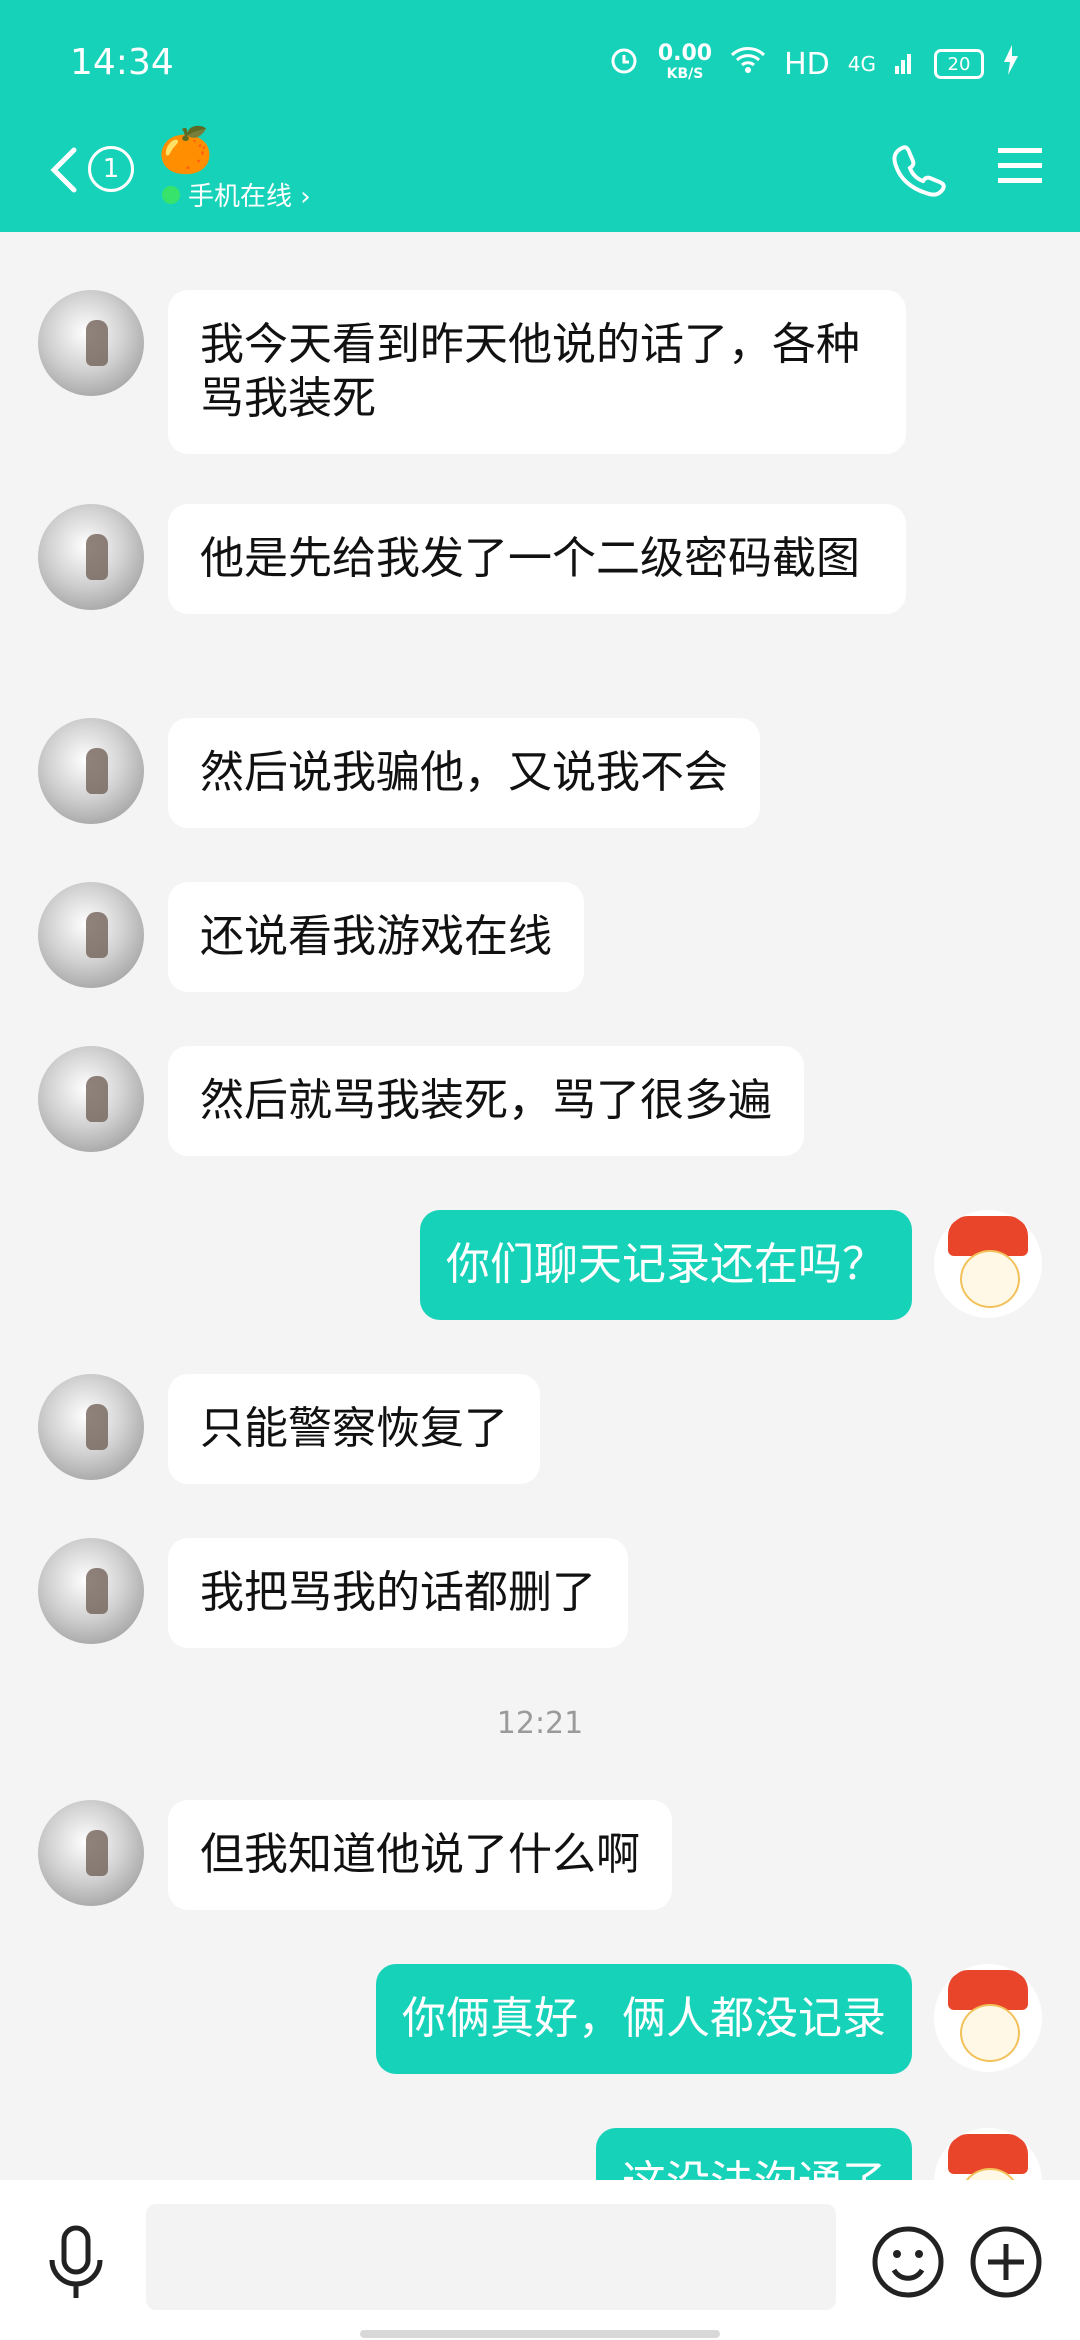 The height and width of the screenshot is (2340, 1080). I want to click on message-bubble-self: 这没法沟通了, so click(754, 2154).